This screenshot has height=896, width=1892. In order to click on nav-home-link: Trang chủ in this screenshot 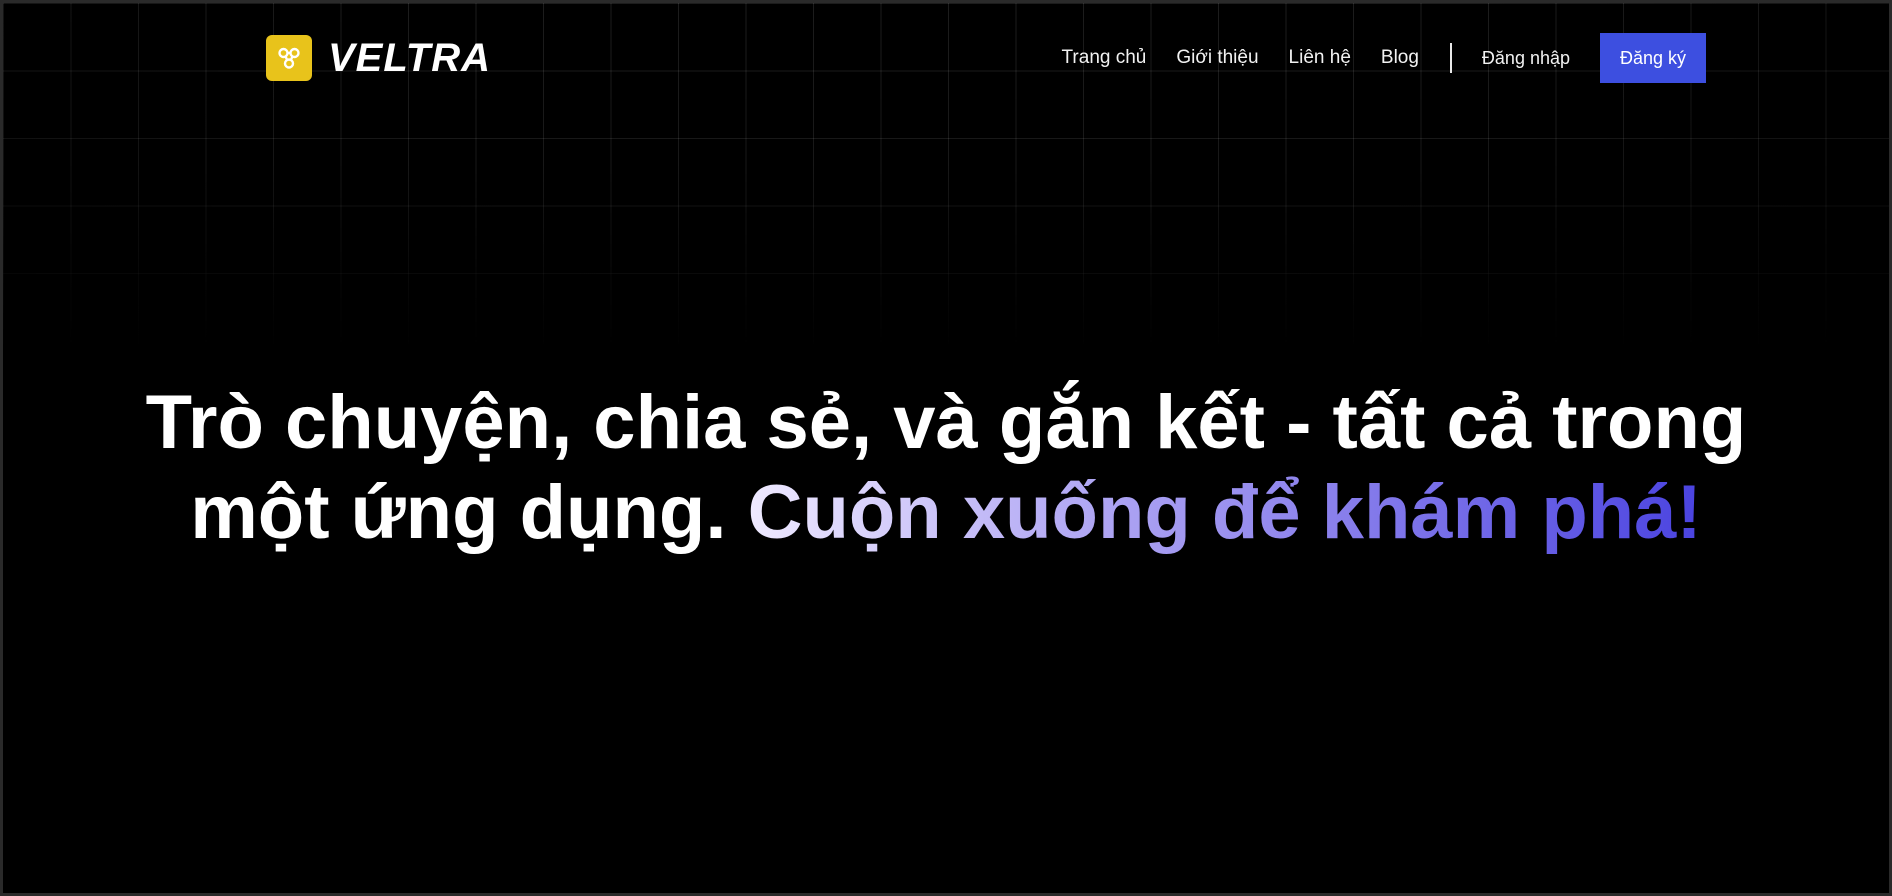, I will do `click(1104, 58)`.